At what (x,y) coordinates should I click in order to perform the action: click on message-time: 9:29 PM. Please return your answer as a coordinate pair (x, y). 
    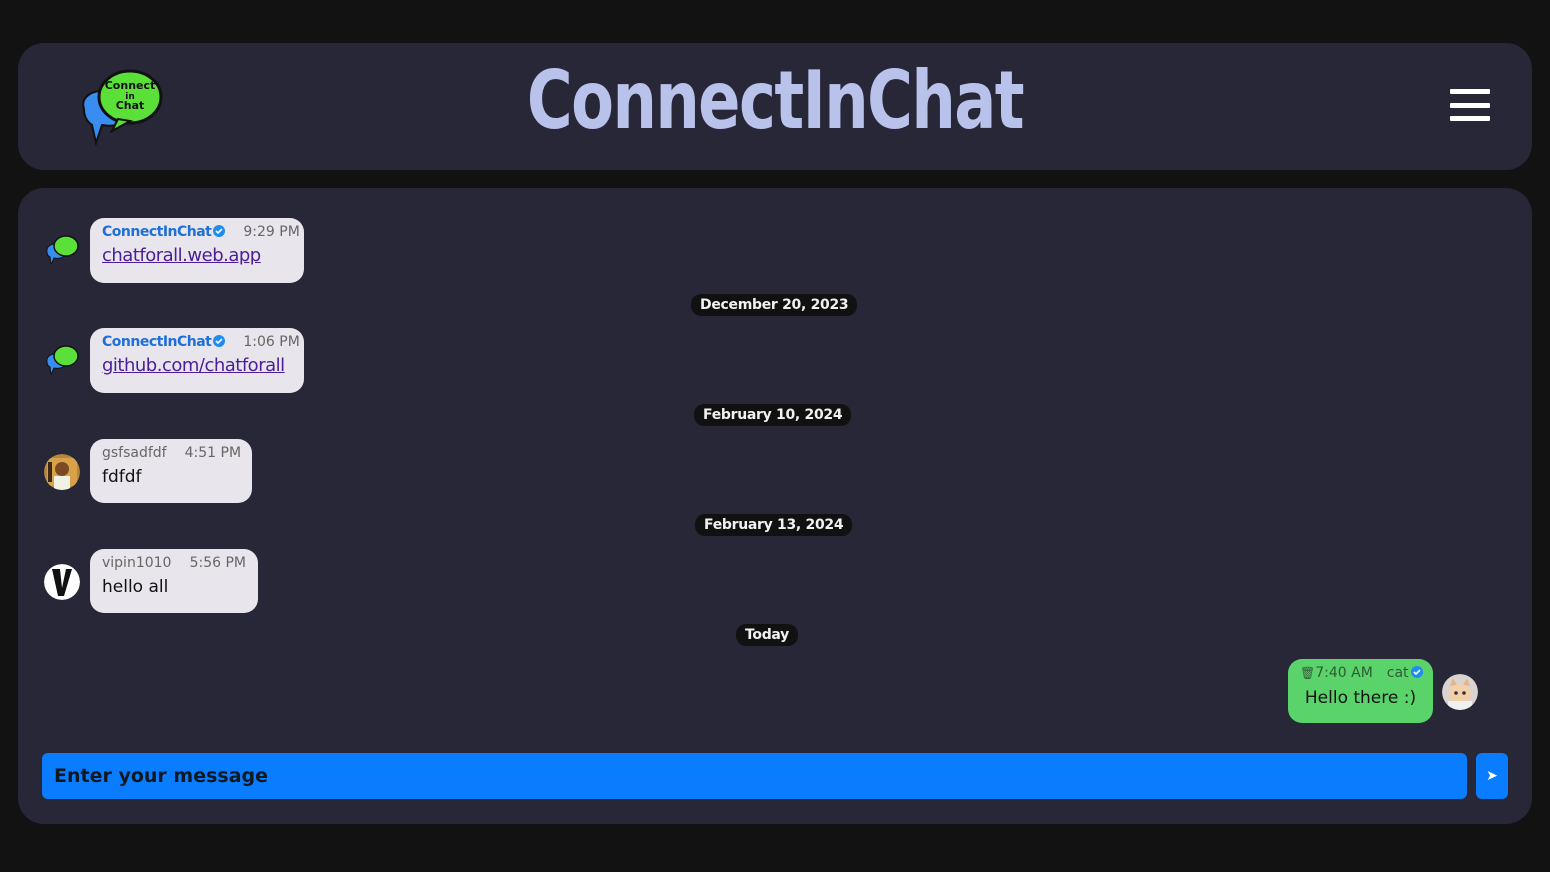
    Looking at the image, I should click on (271, 232).